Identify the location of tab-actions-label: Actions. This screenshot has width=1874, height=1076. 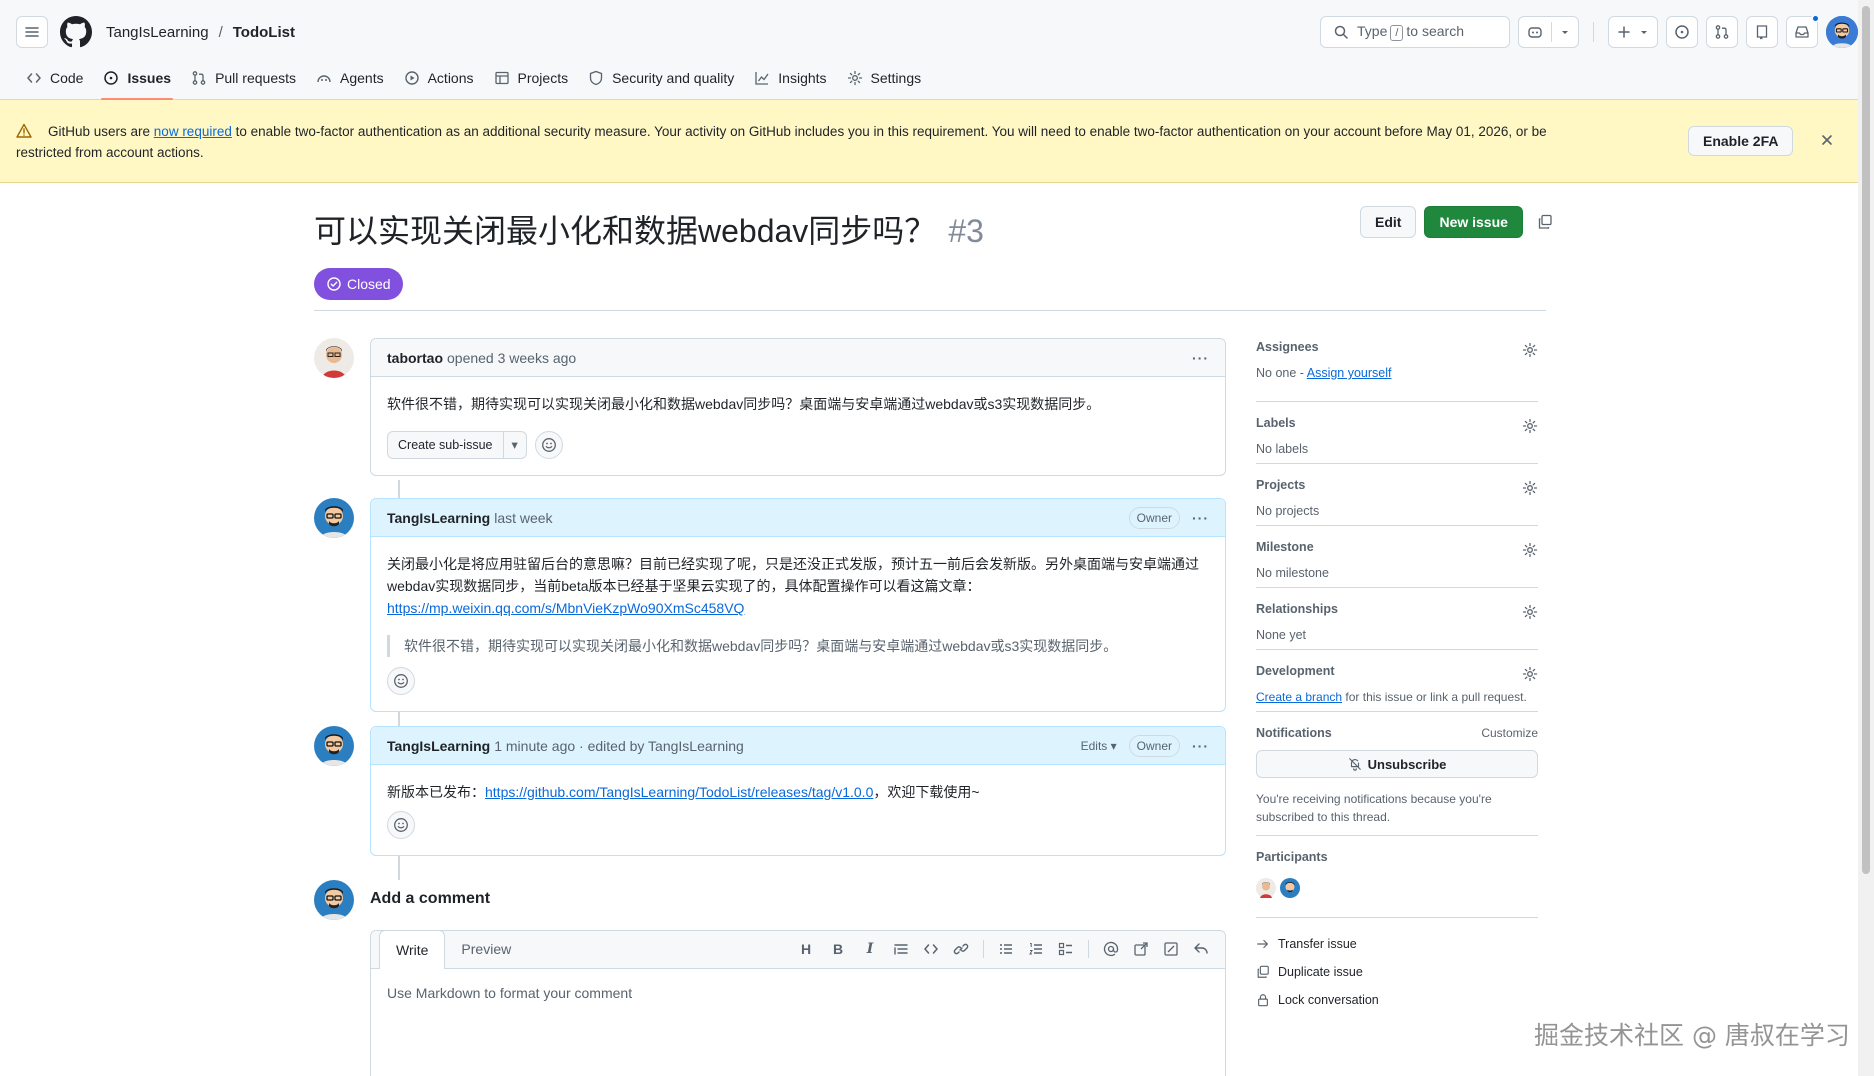
(450, 78).